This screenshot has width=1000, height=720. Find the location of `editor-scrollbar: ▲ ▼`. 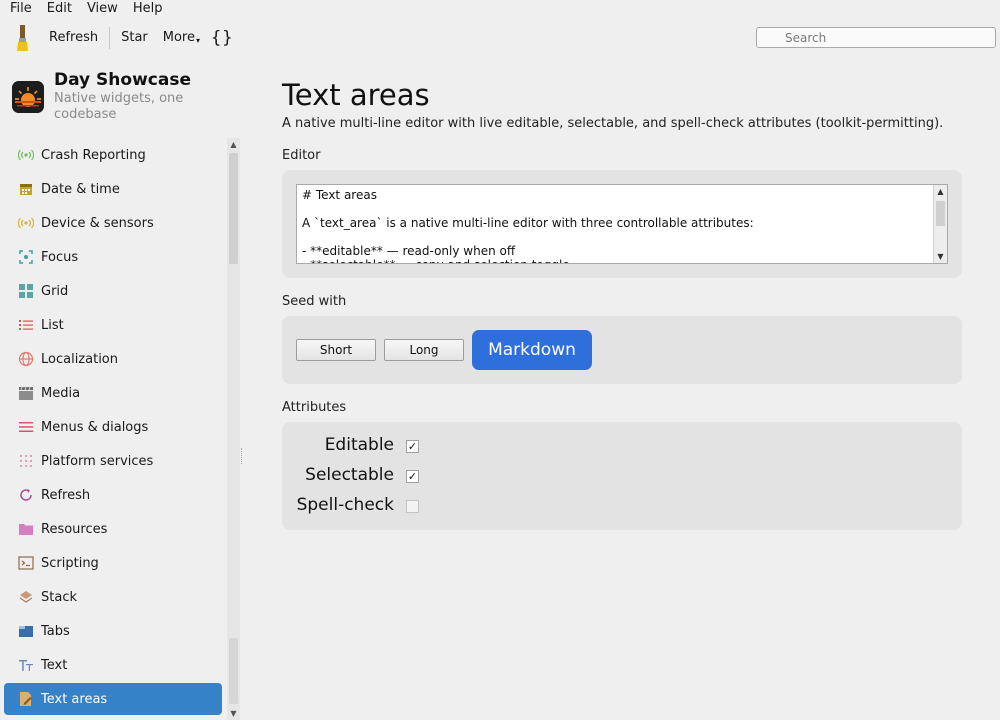

editor-scrollbar: ▲ ▼ is located at coordinates (940, 224).